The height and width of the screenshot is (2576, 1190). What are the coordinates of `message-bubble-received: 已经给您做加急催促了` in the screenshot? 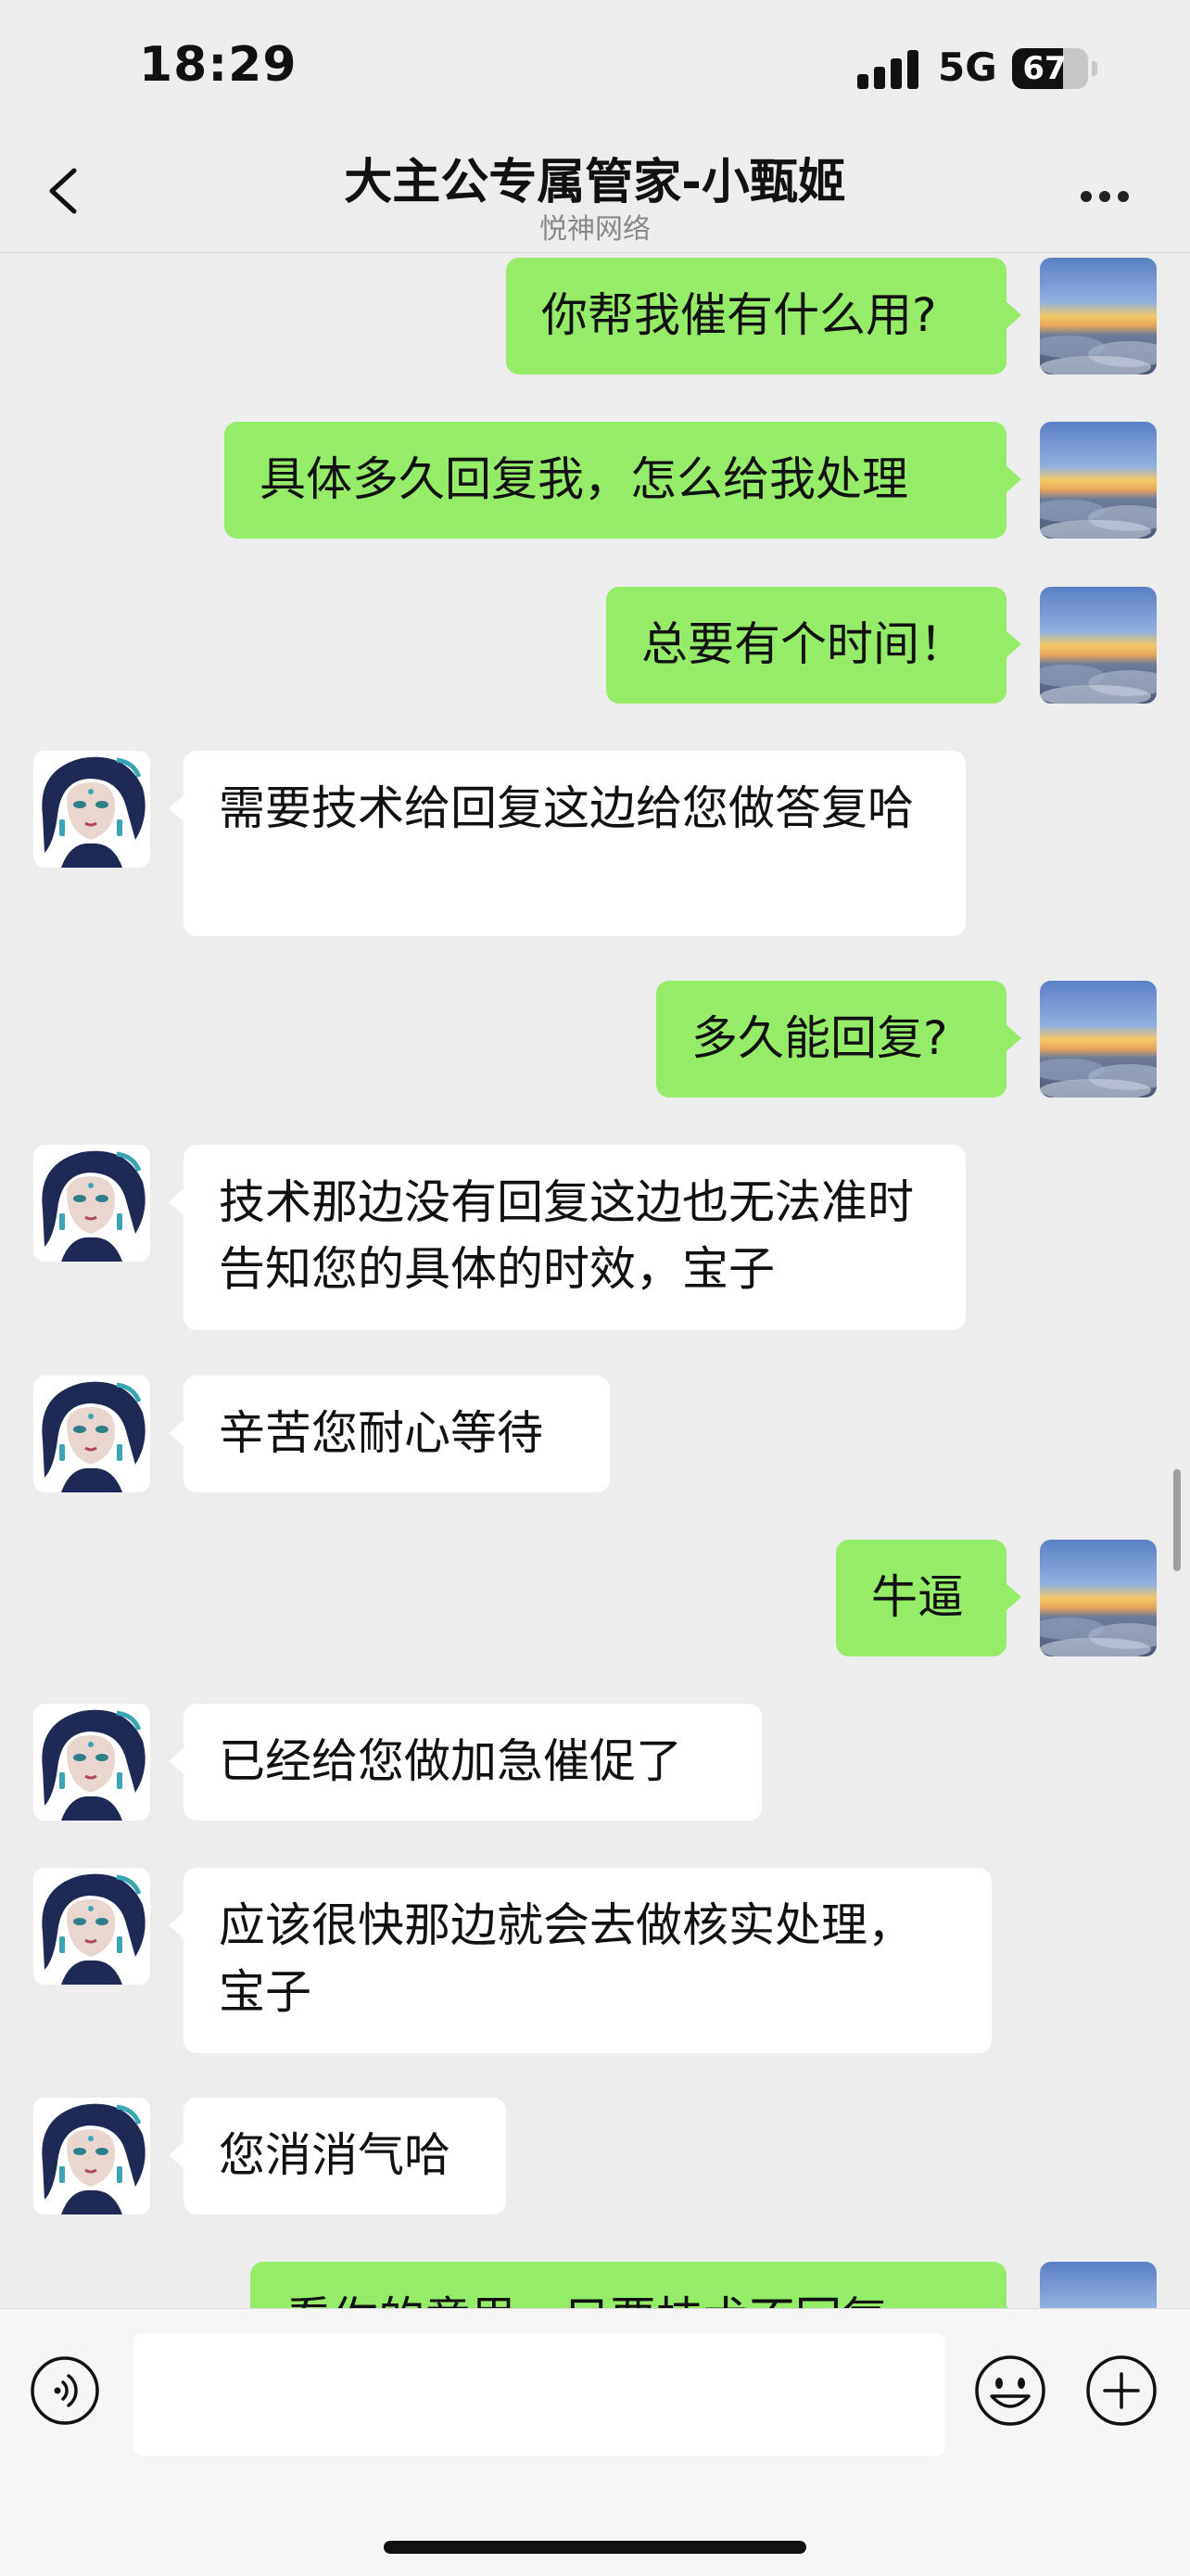 It's located at (465, 1762).